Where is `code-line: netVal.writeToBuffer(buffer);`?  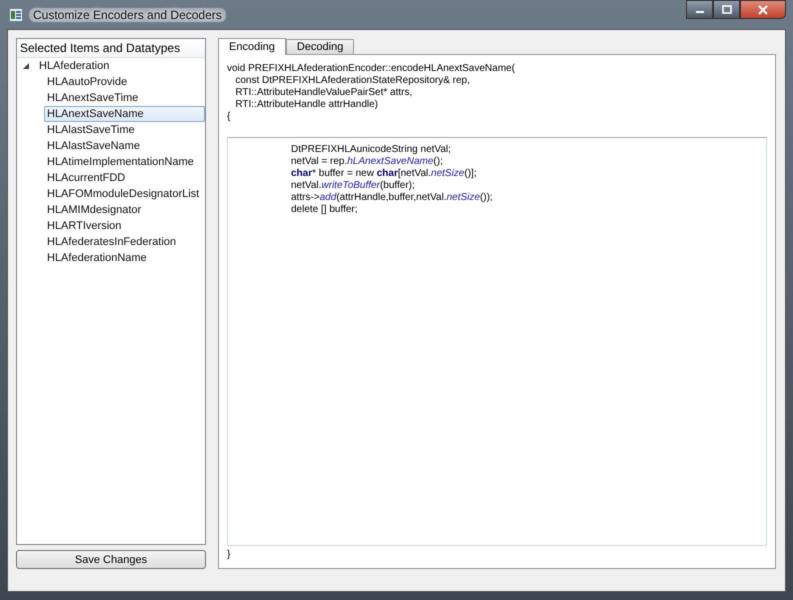 code-line: netVal.writeToBuffer(buffer); is located at coordinates (353, 186).